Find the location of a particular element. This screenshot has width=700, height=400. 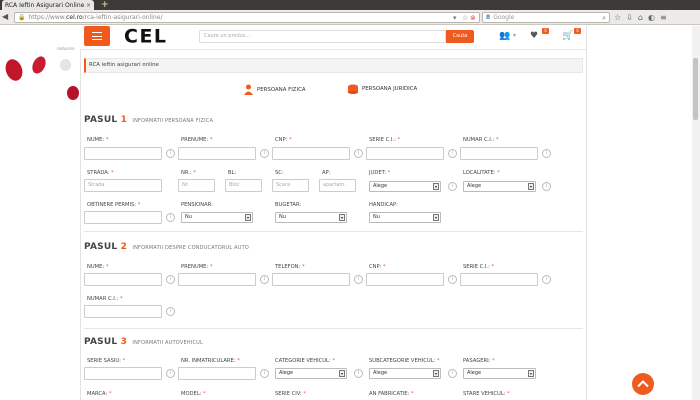

download-icon: ⇩ is located at coordinates (629, 17).